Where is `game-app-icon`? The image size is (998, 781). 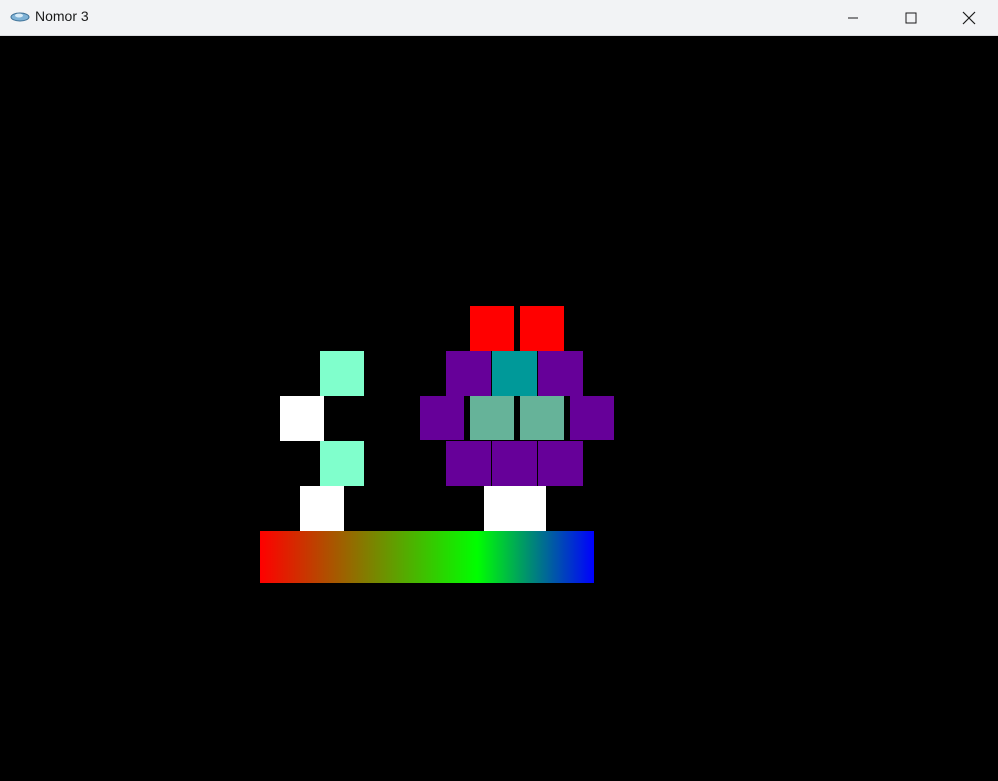
game-app-icon is located at coordinates (20, 17).